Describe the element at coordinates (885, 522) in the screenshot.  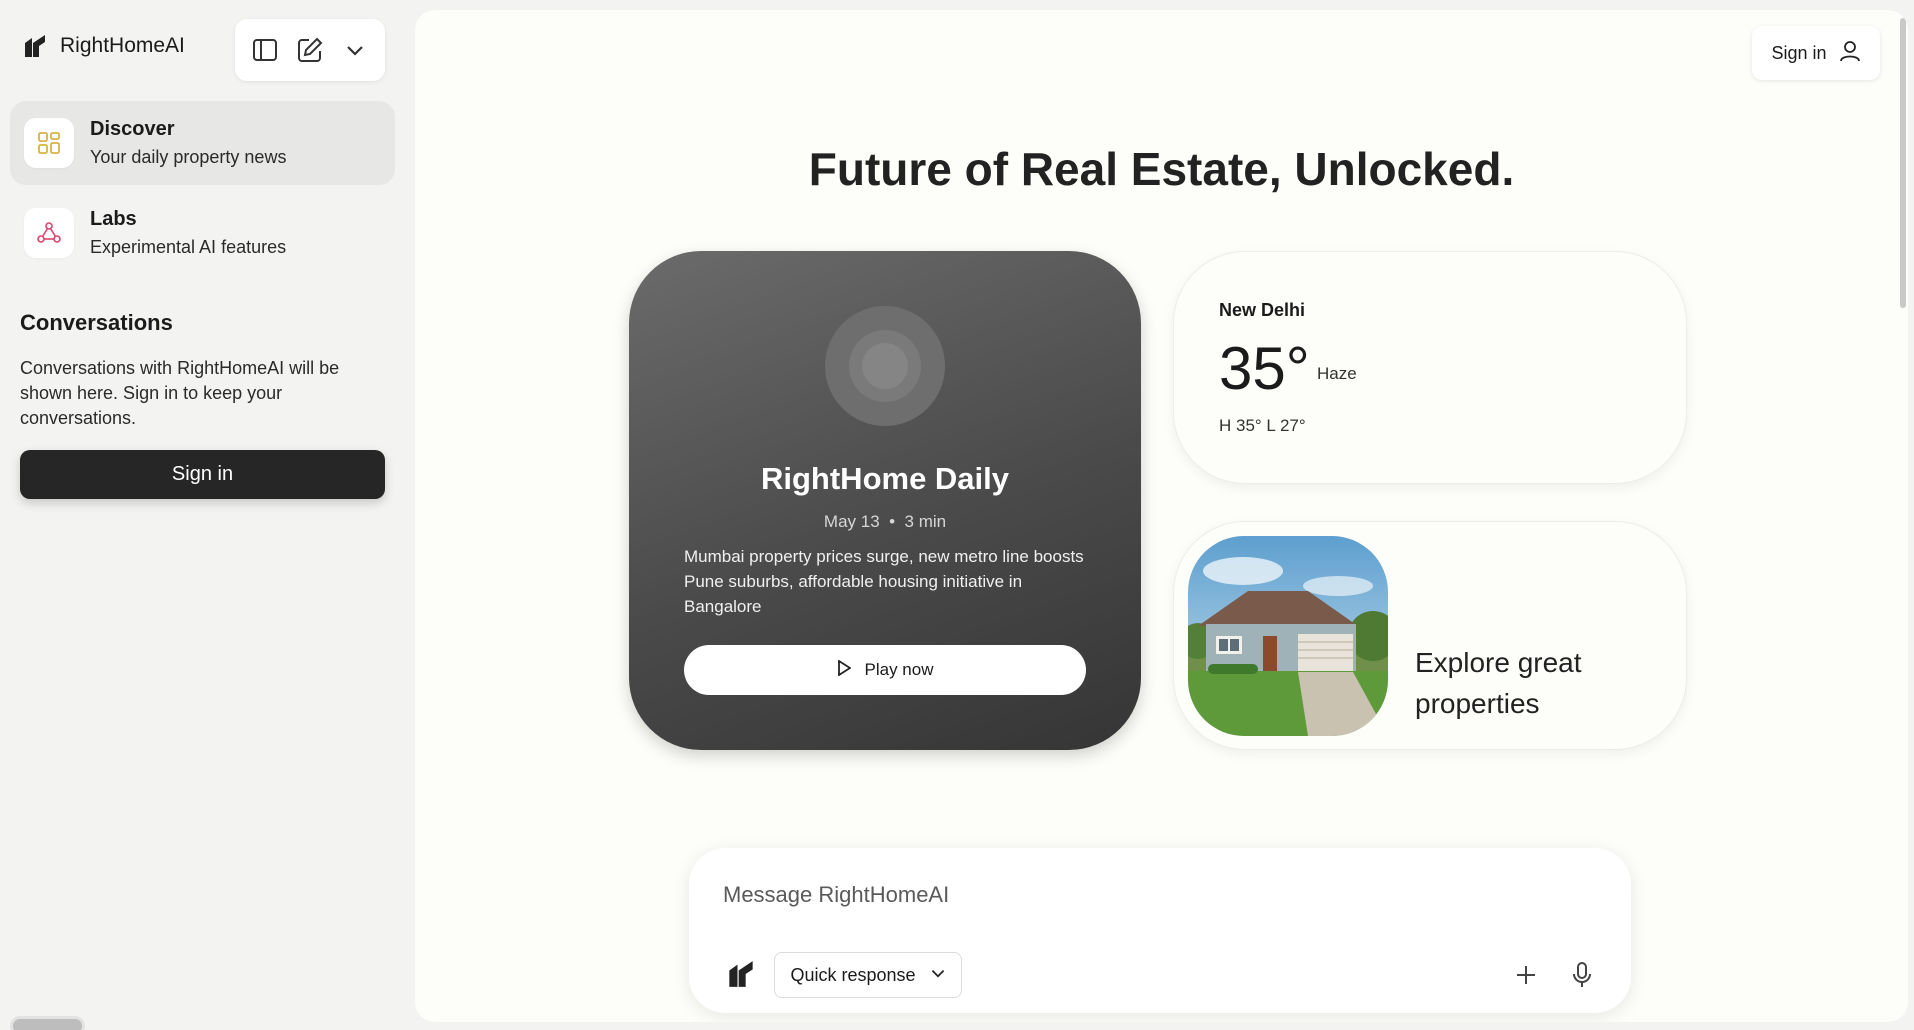
I see `daily-meta: May 13 • 3 min` at that location.